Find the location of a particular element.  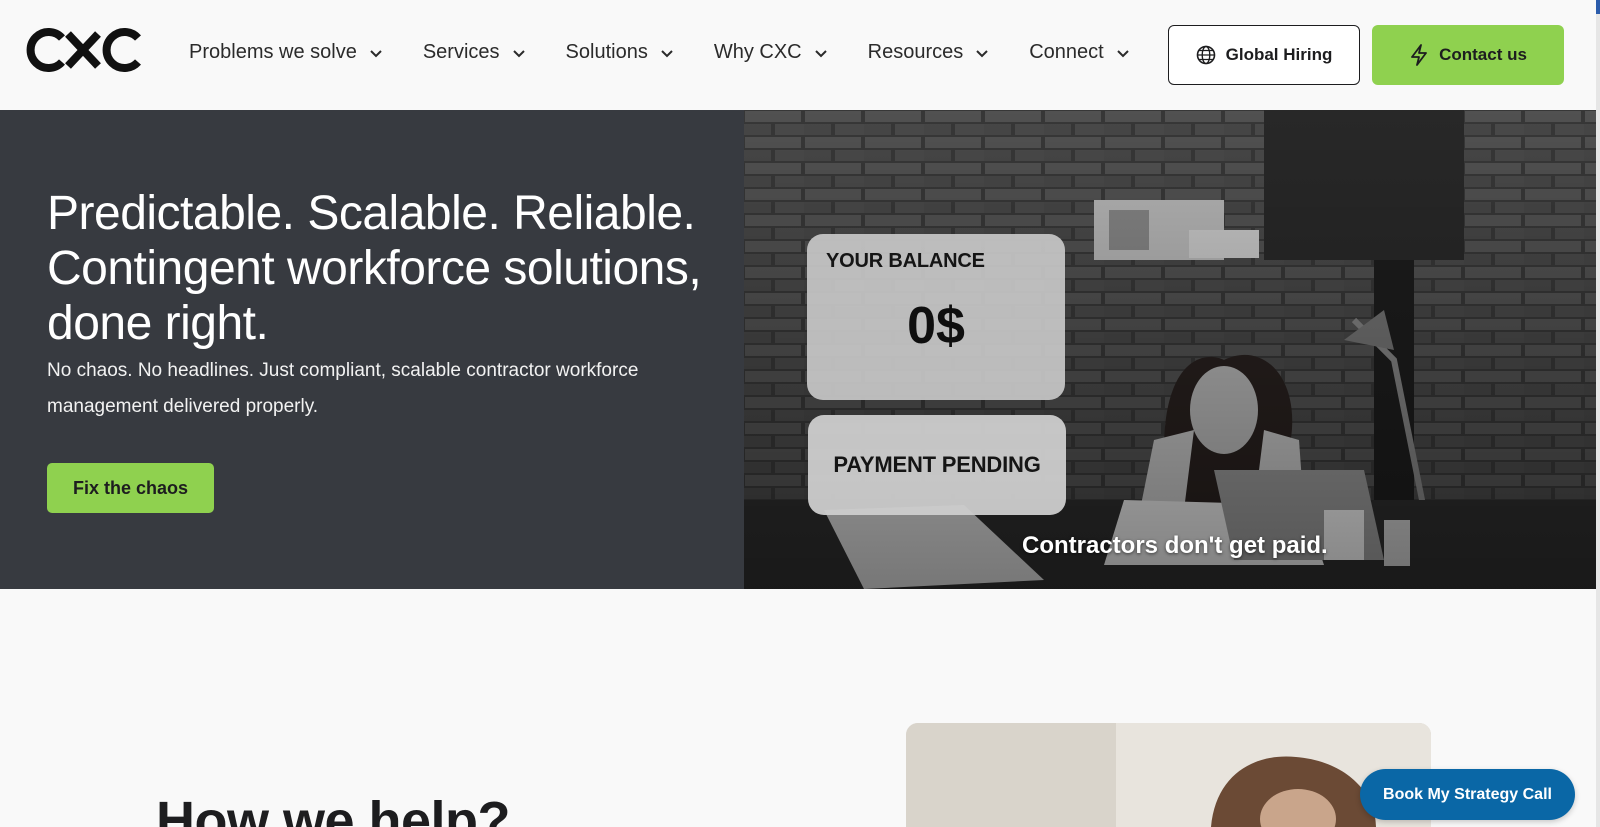

nav-item-label: Services is located at coordinates (461, 52).